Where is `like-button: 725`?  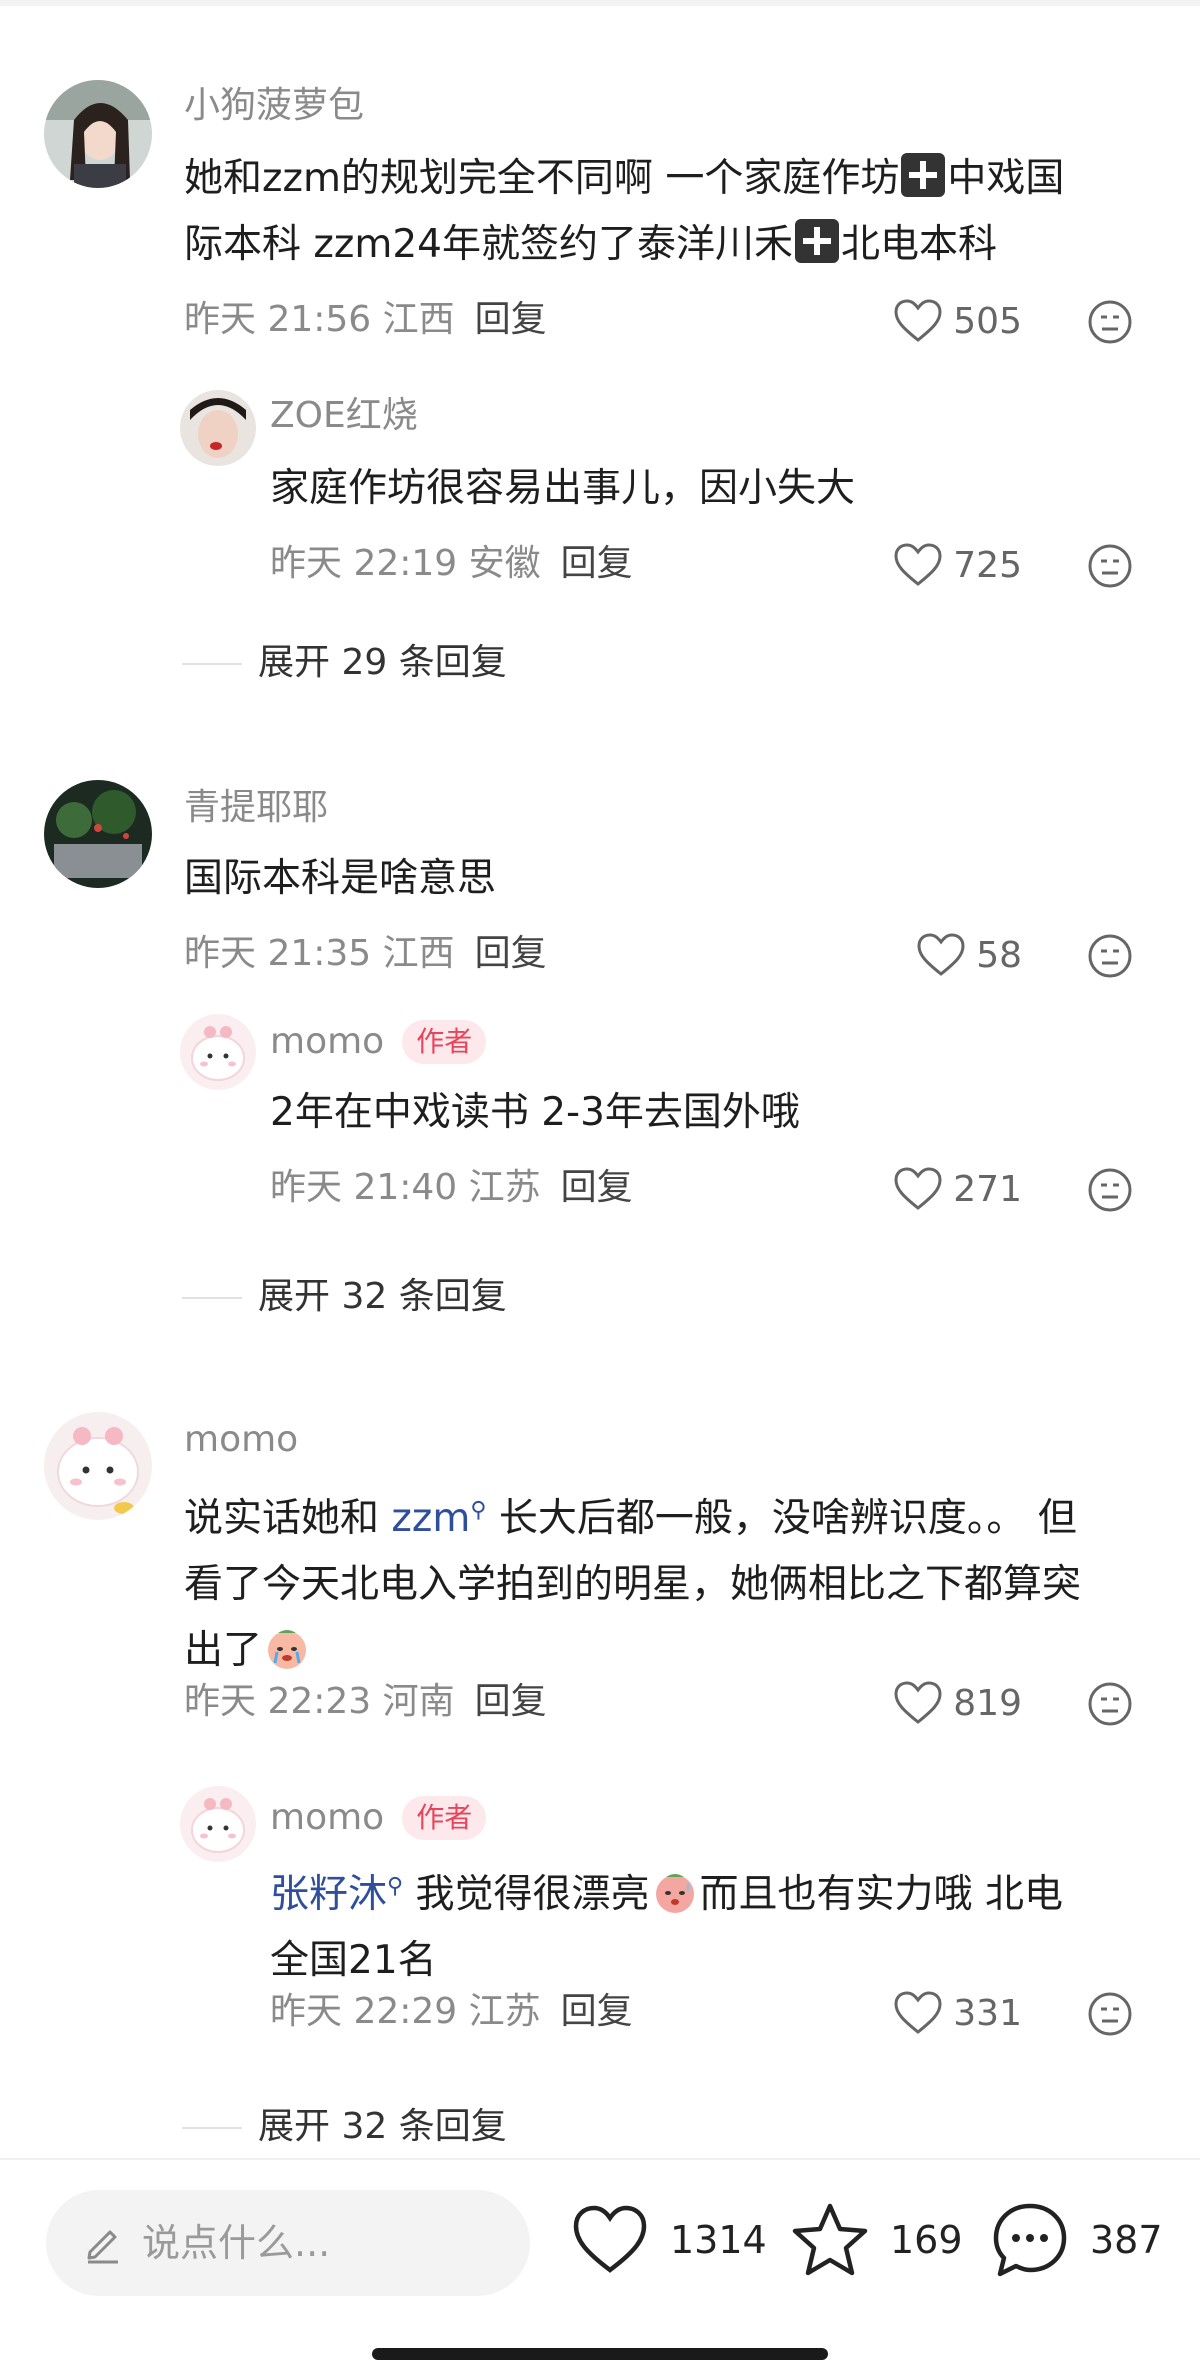
like-button: 725 is located at coordinates (957, 565).